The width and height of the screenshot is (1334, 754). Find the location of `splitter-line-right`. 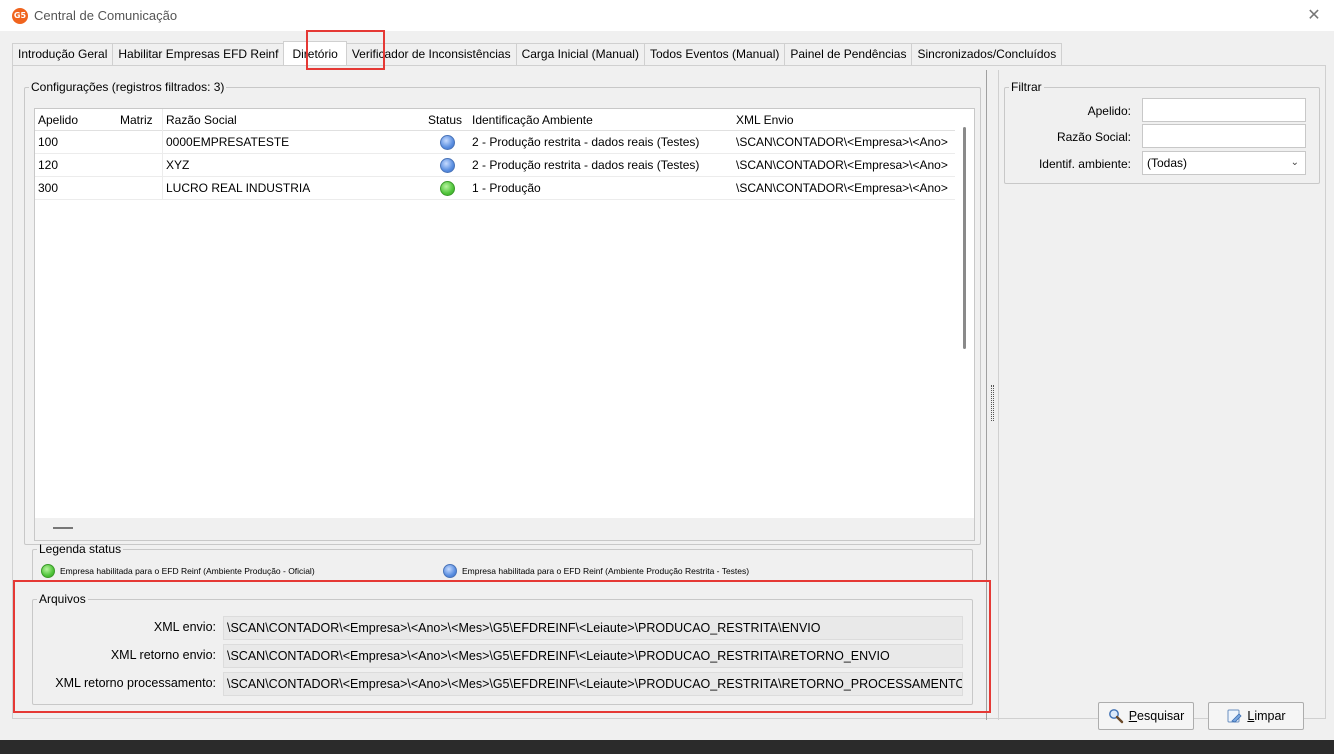

splitter-line-right is located at coordinates (998, 395).